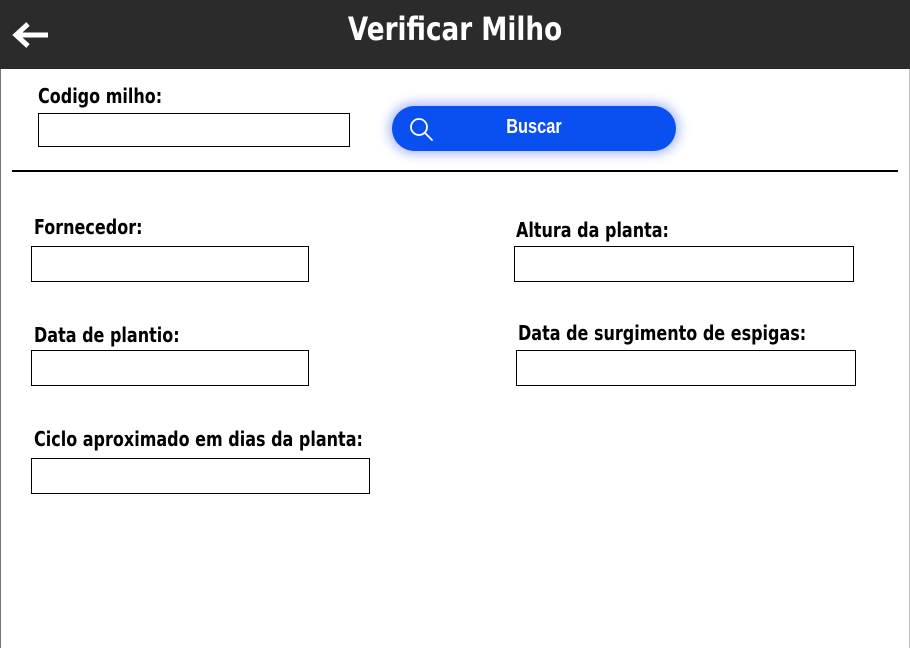 This screenshot has height=648, width=910. Describe the element at coordinates (0, 324) in the screenshot. I see `window-border-left` at that location.